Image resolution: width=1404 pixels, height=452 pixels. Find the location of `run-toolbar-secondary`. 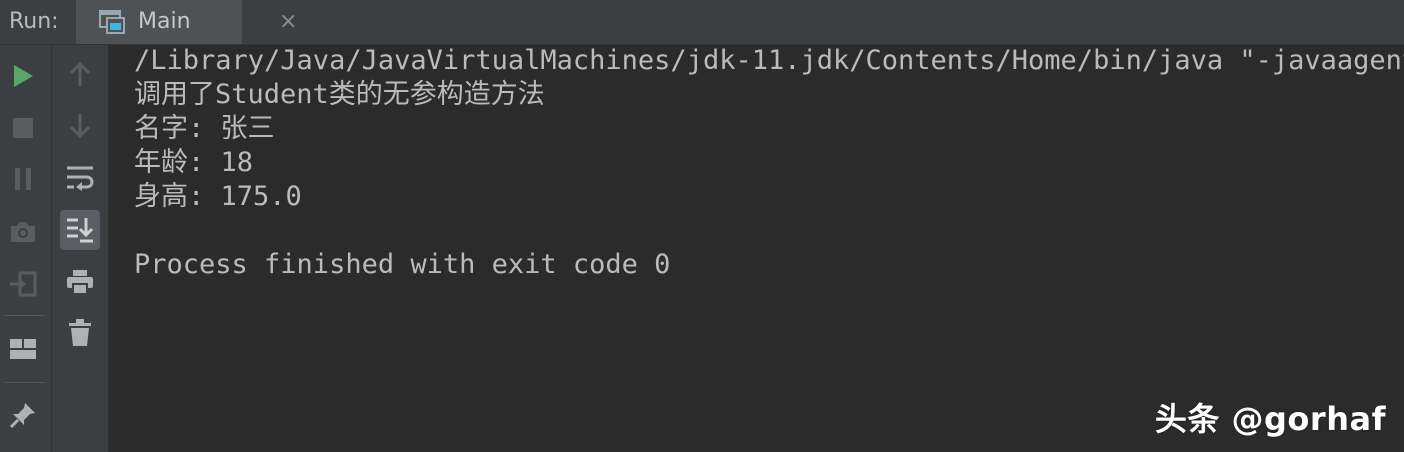

run-toolbar-secondary is located at coordinates (80, 248).